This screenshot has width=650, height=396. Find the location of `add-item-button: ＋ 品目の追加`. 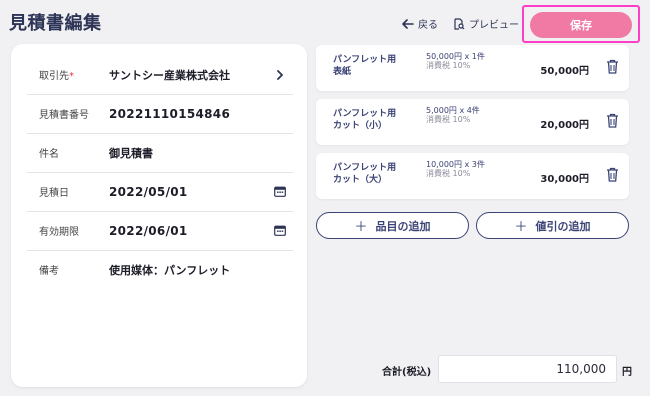

add-item-button: ＋ 品目の追加 is located at coordinates (392, 225).